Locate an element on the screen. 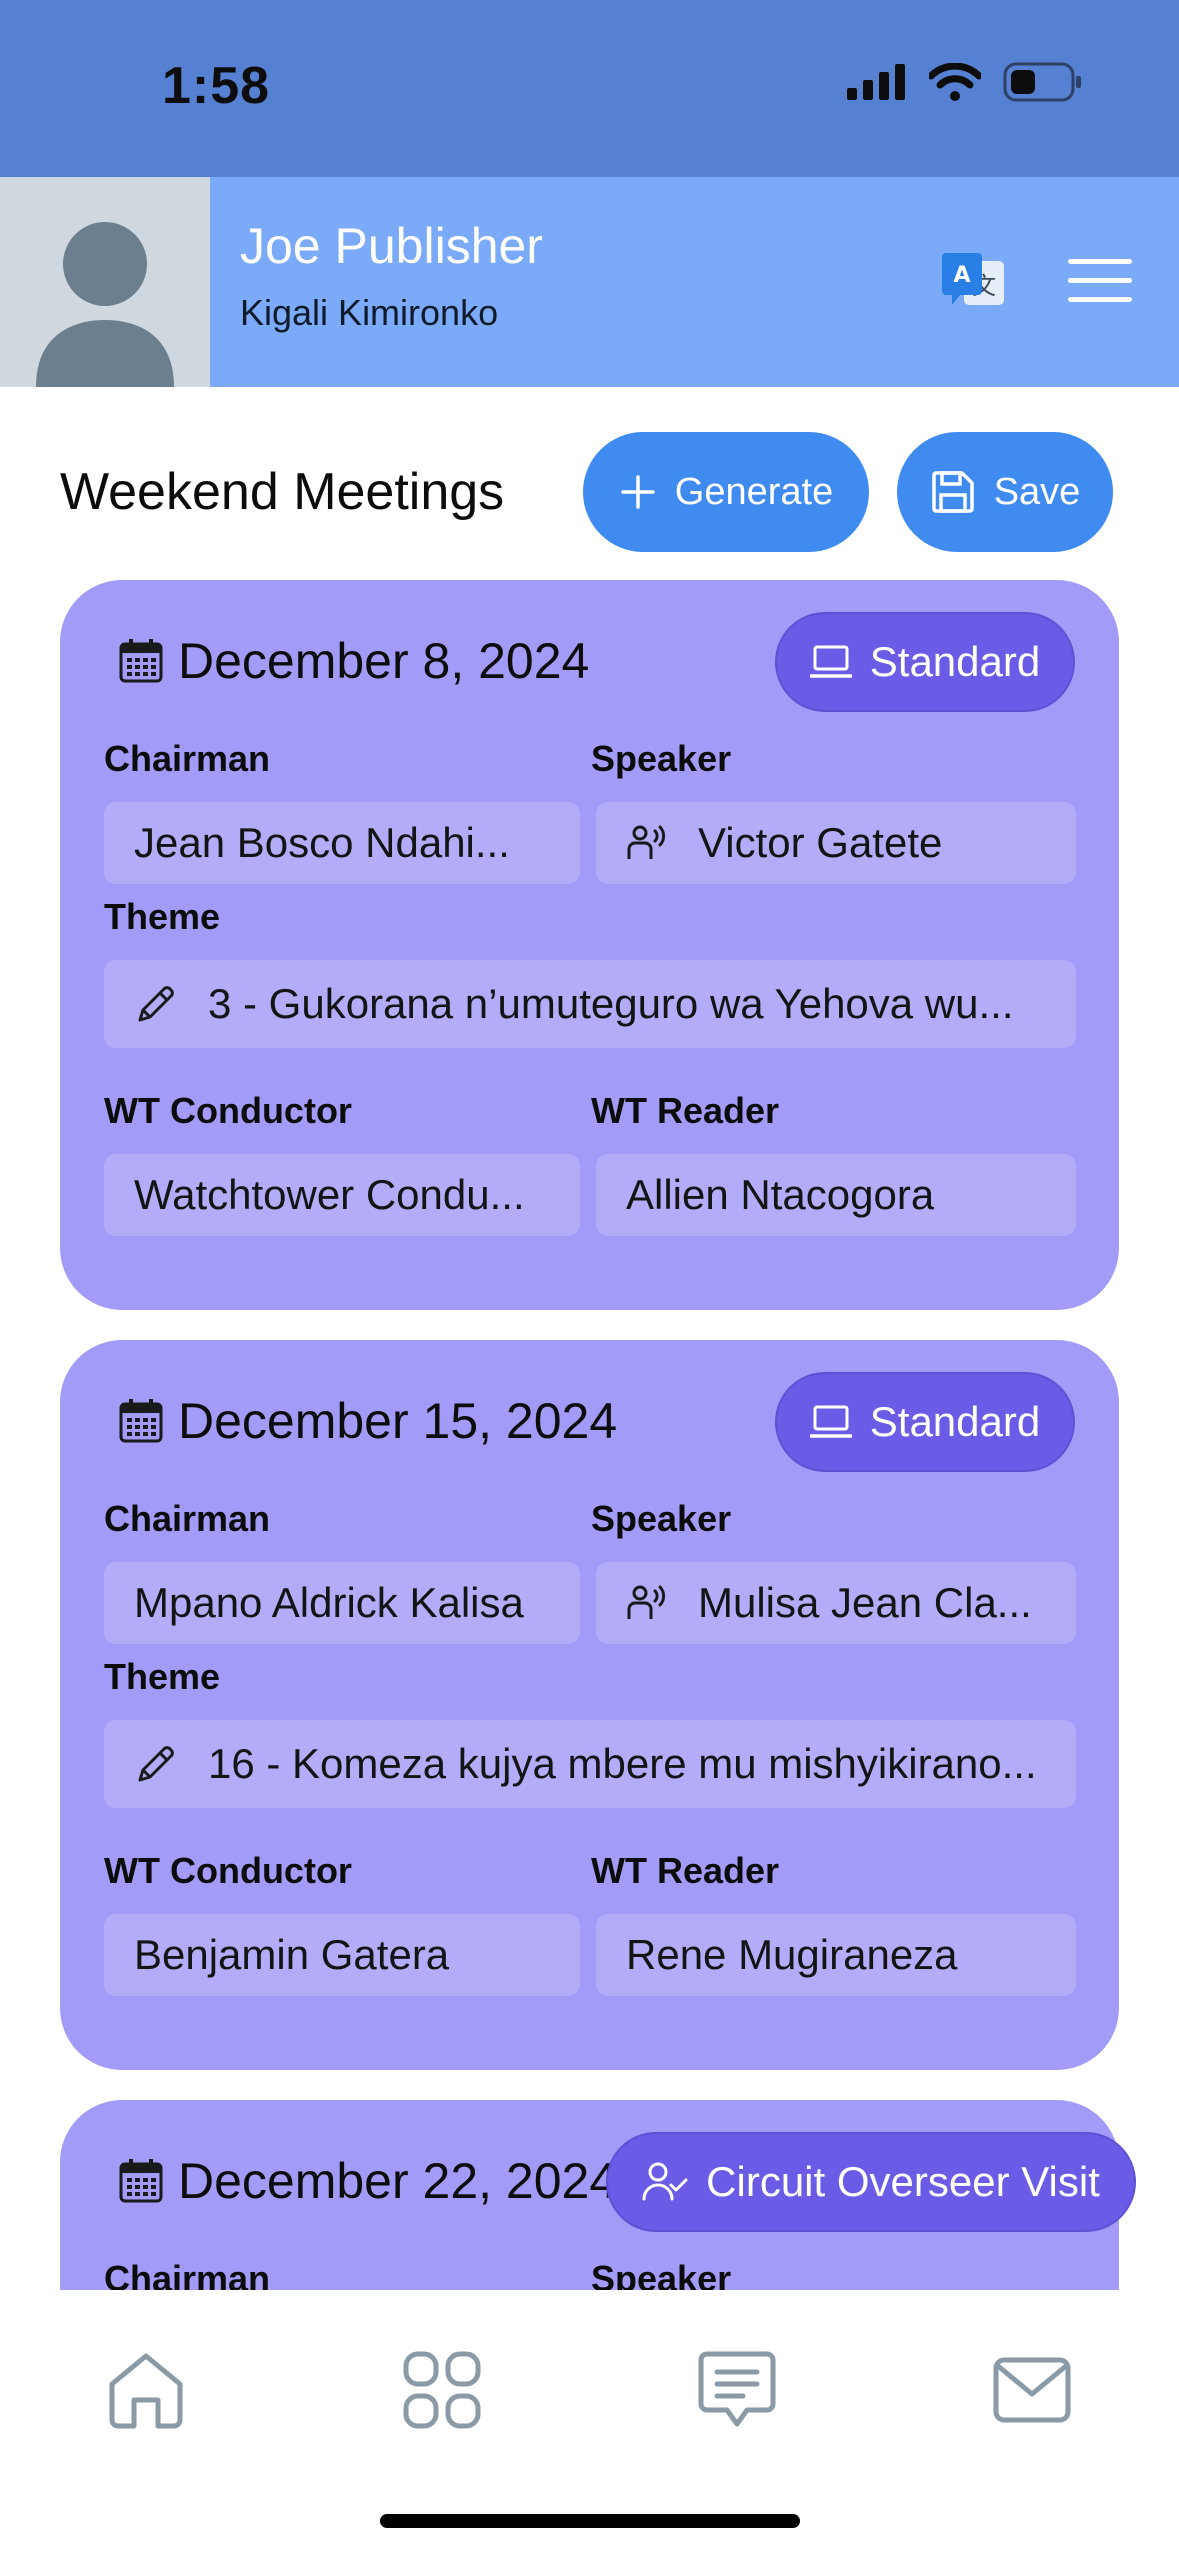  status-bar: 1:58 is located at coordinates (589, 88).